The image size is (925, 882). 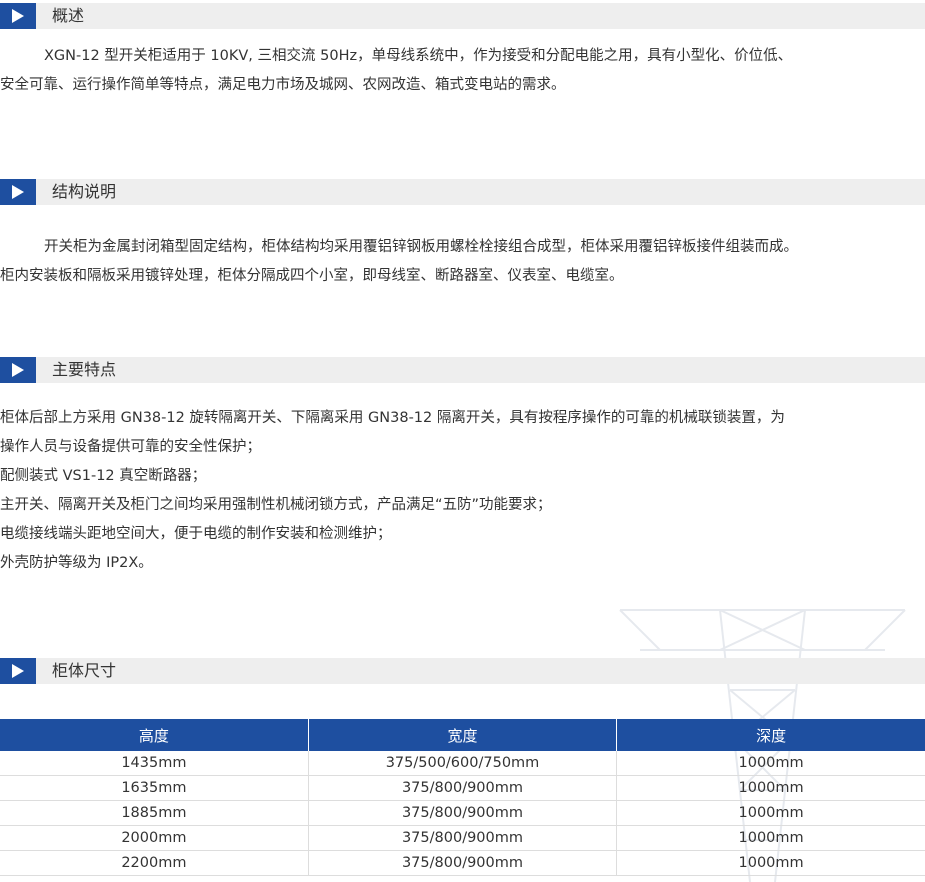 I want to click on table-header-row: 高度 宽度 深度, so click(x=462, y=735).